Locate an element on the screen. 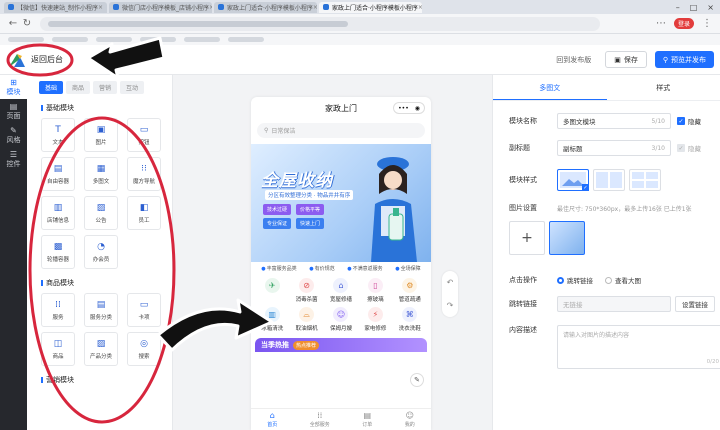 The height and width of the screenshot is (430, 720). component-item: ▭ 按钮 is located at coordinates (144, 135).